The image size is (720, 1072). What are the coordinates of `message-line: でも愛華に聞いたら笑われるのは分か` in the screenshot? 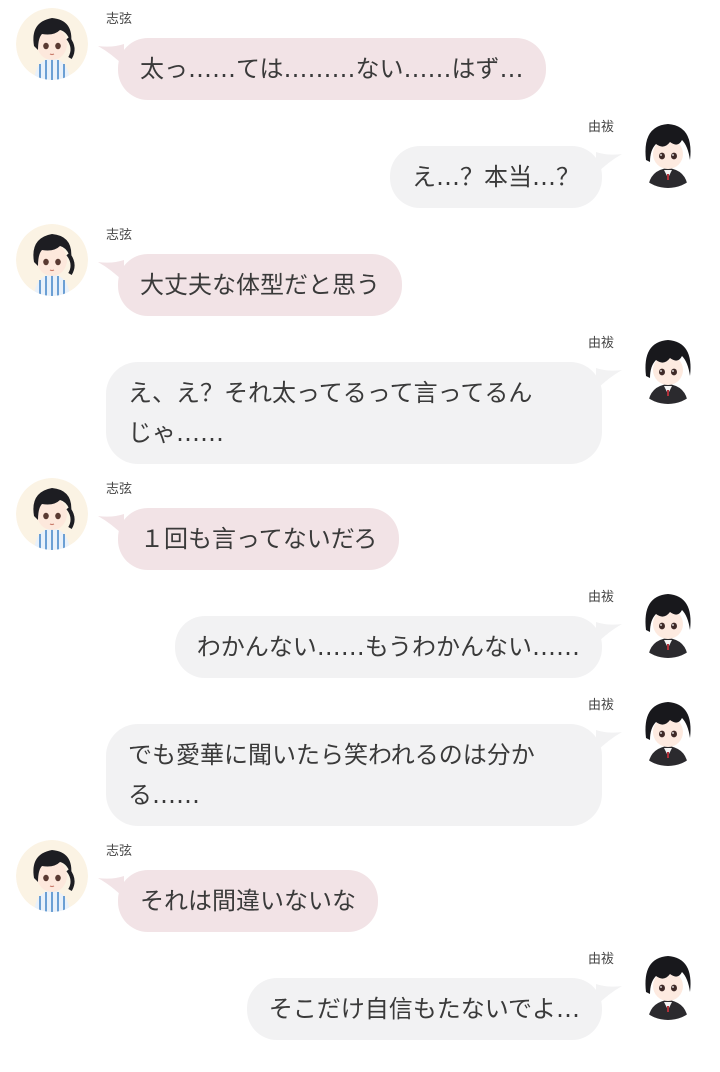 It's located at (331, 755).